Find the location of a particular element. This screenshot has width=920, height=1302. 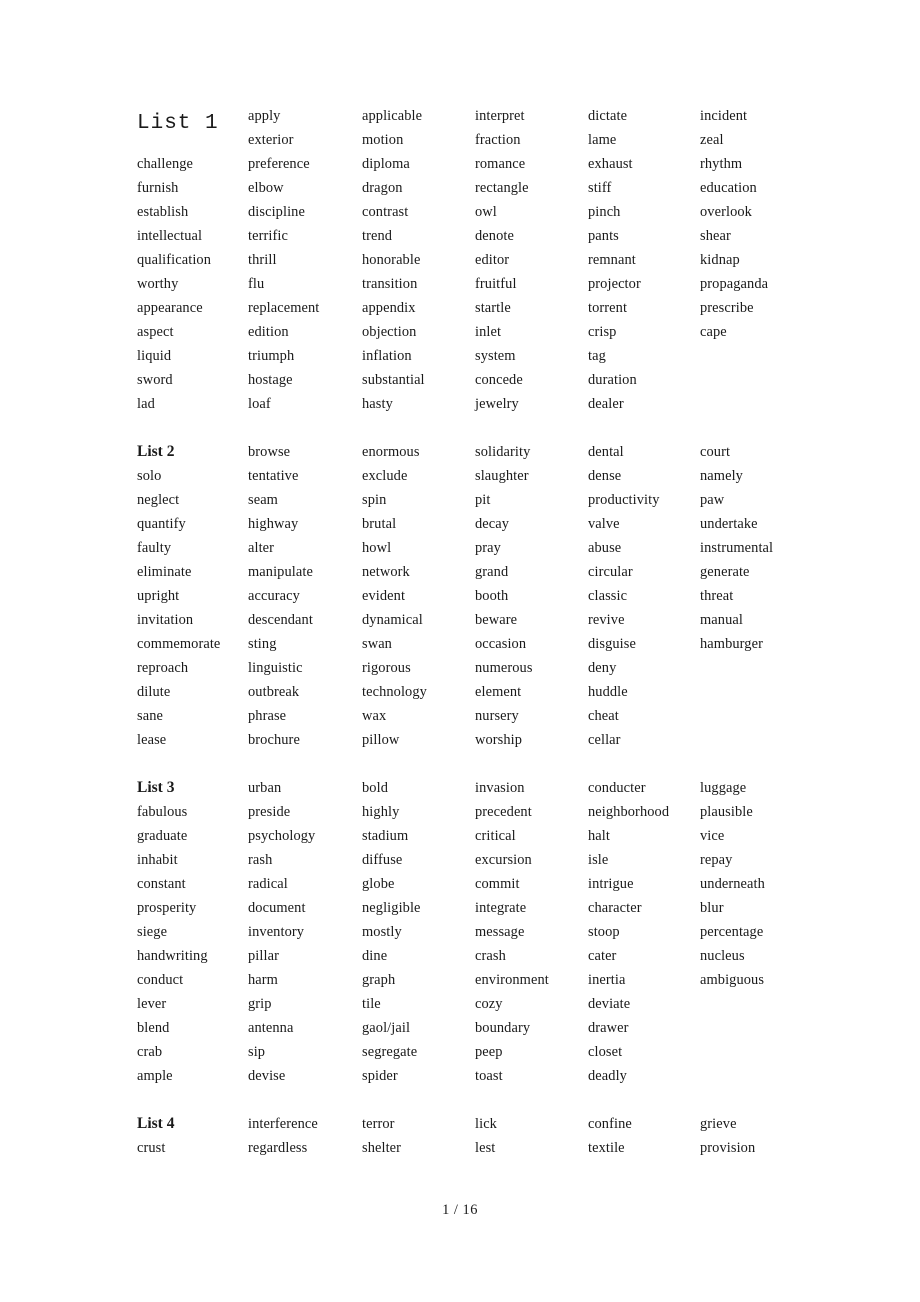

word-cell: cape is located at coordinates (713, 332).